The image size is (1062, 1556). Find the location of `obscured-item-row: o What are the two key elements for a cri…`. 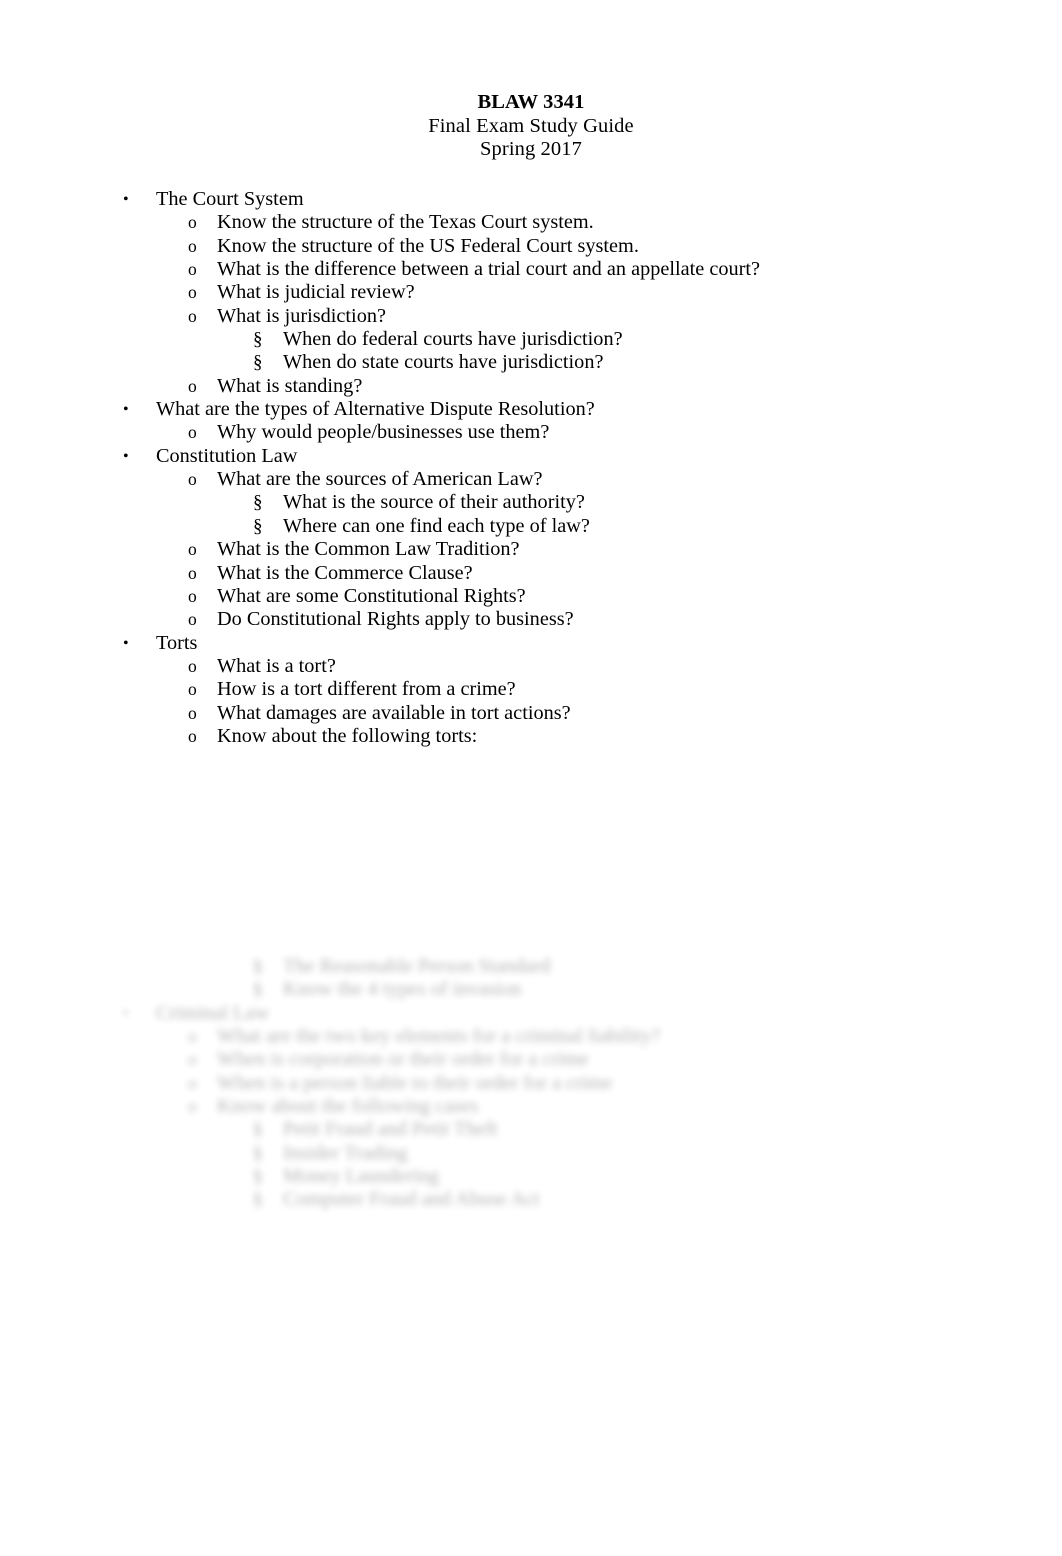

obscured-item-row: o What are the two key elements for a cri… is located at coordinates (531, 1036).